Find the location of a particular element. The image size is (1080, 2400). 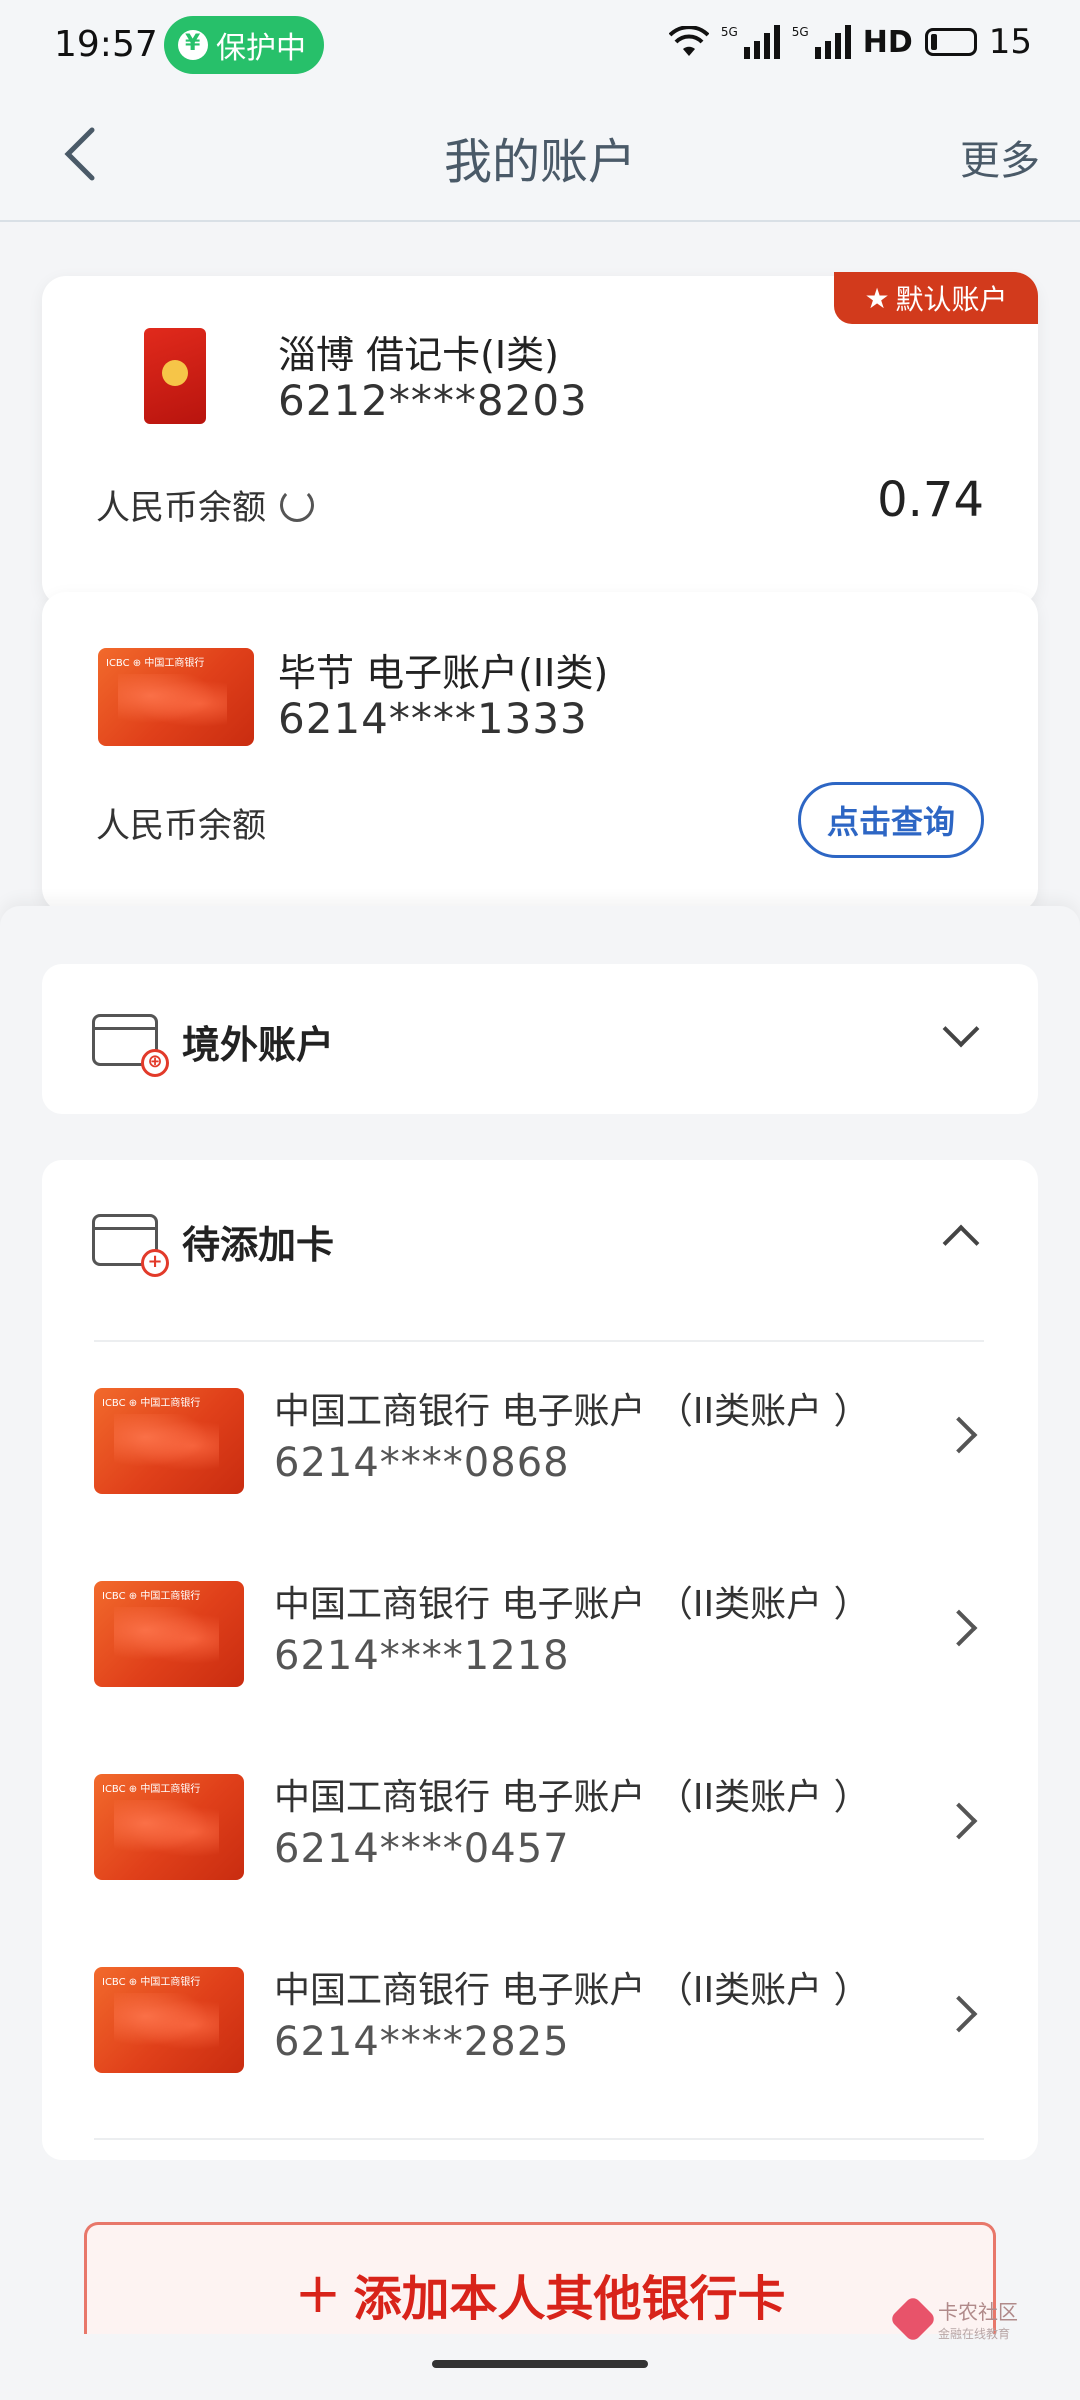

card-globe-icon: ⊕ is located at coordinates (130, 1045).